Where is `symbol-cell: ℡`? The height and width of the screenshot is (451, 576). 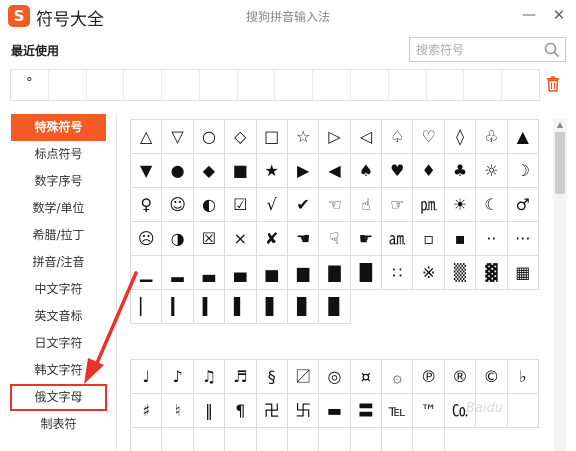 symbol-cell: ℡ is located at coordinates (398, 411).